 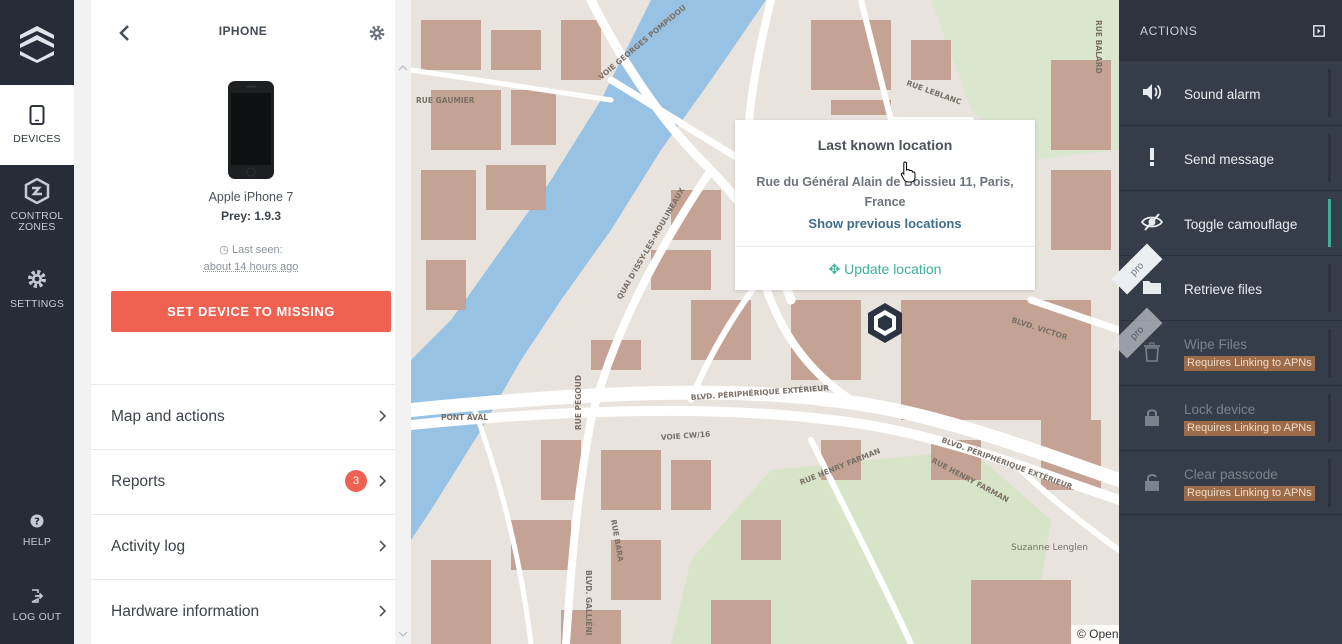 I want to click on prey-logo, so click(x=37, y=42).